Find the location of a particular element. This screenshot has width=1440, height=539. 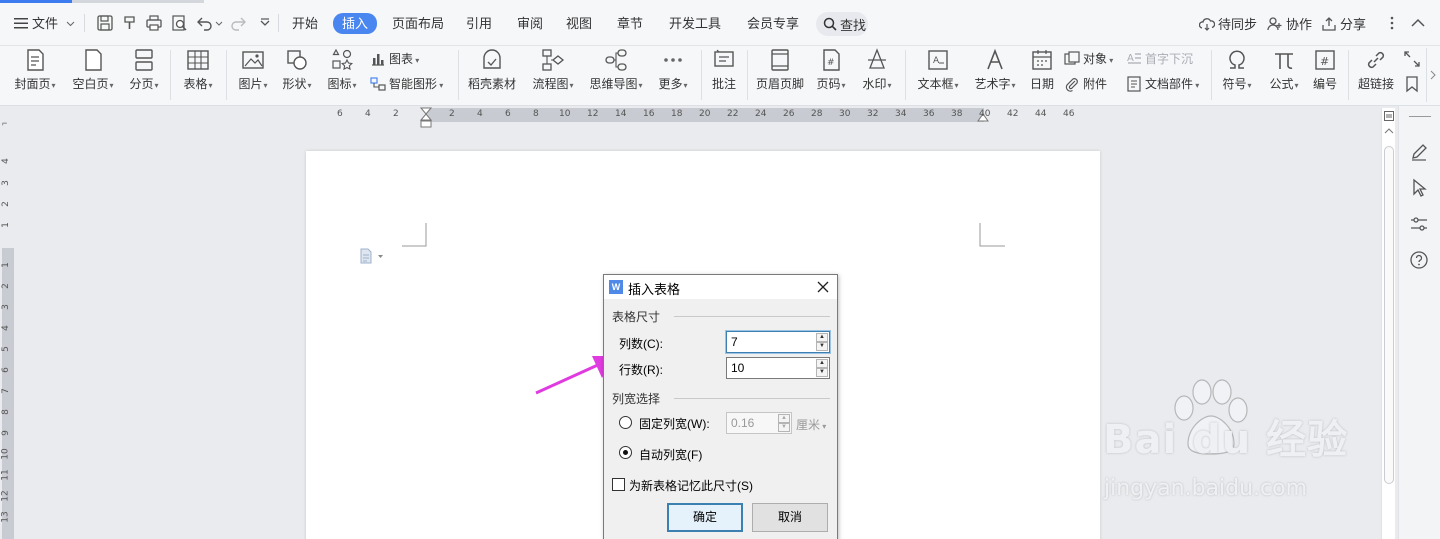

numbering-button: # 编号 is located at coordinates (1325, 76).